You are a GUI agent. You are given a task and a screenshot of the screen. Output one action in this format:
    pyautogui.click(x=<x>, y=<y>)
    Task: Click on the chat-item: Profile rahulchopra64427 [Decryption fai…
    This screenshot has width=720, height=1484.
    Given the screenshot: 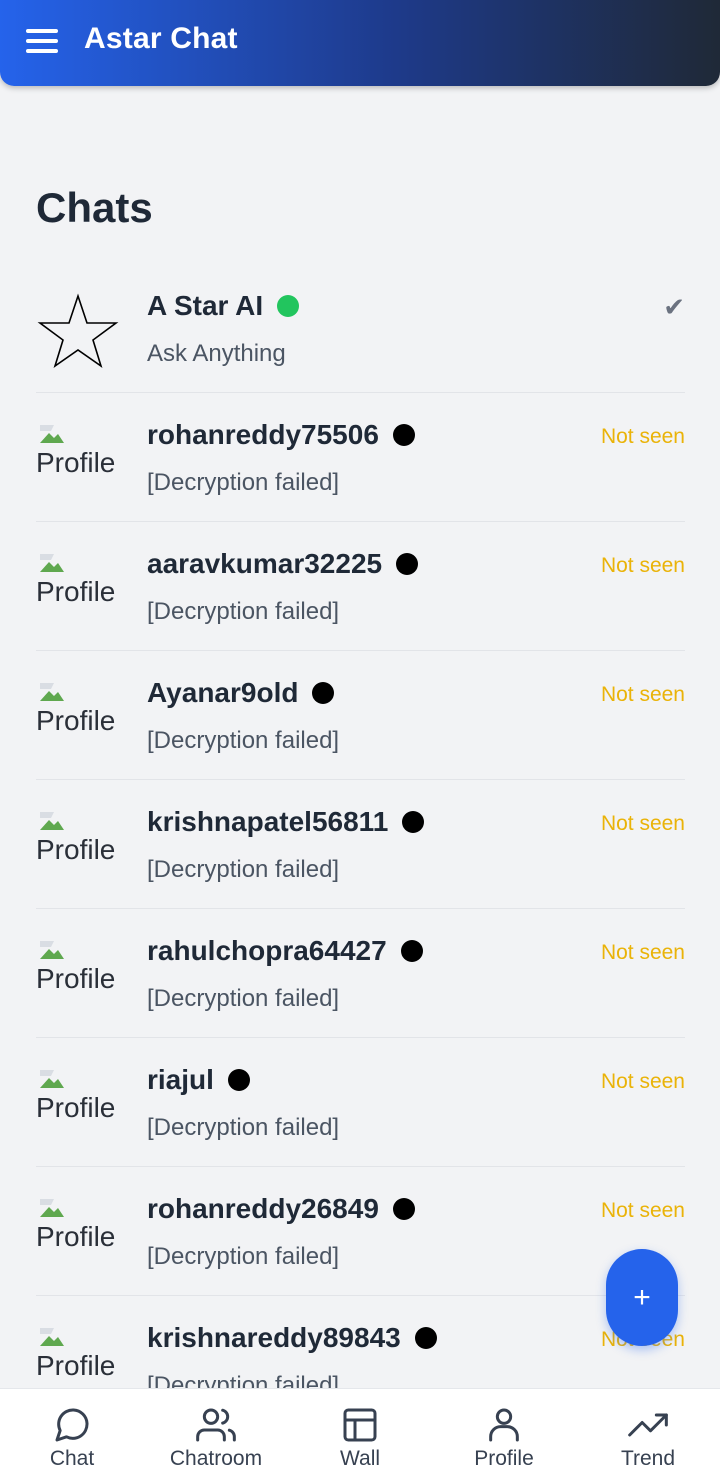 What is the action you would take?
    pyautogui.click(x=360, y=973)
    